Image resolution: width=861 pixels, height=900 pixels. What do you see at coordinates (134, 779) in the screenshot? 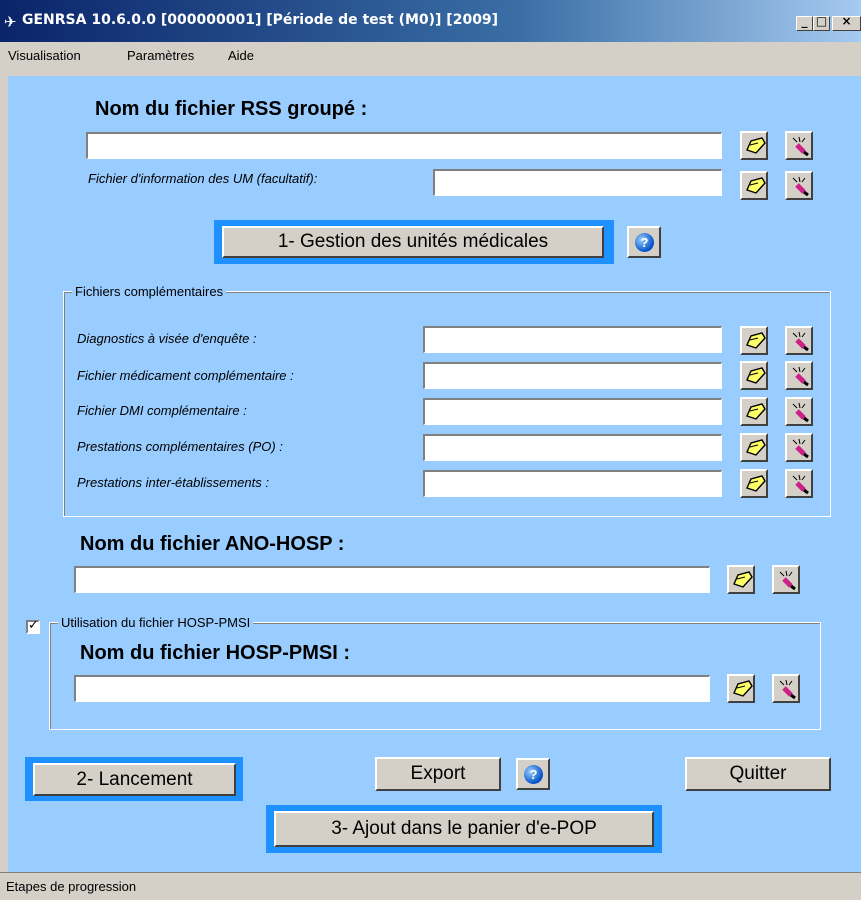
I see `lancement-button: 2- Lancement` at bounding box center [134, 779].